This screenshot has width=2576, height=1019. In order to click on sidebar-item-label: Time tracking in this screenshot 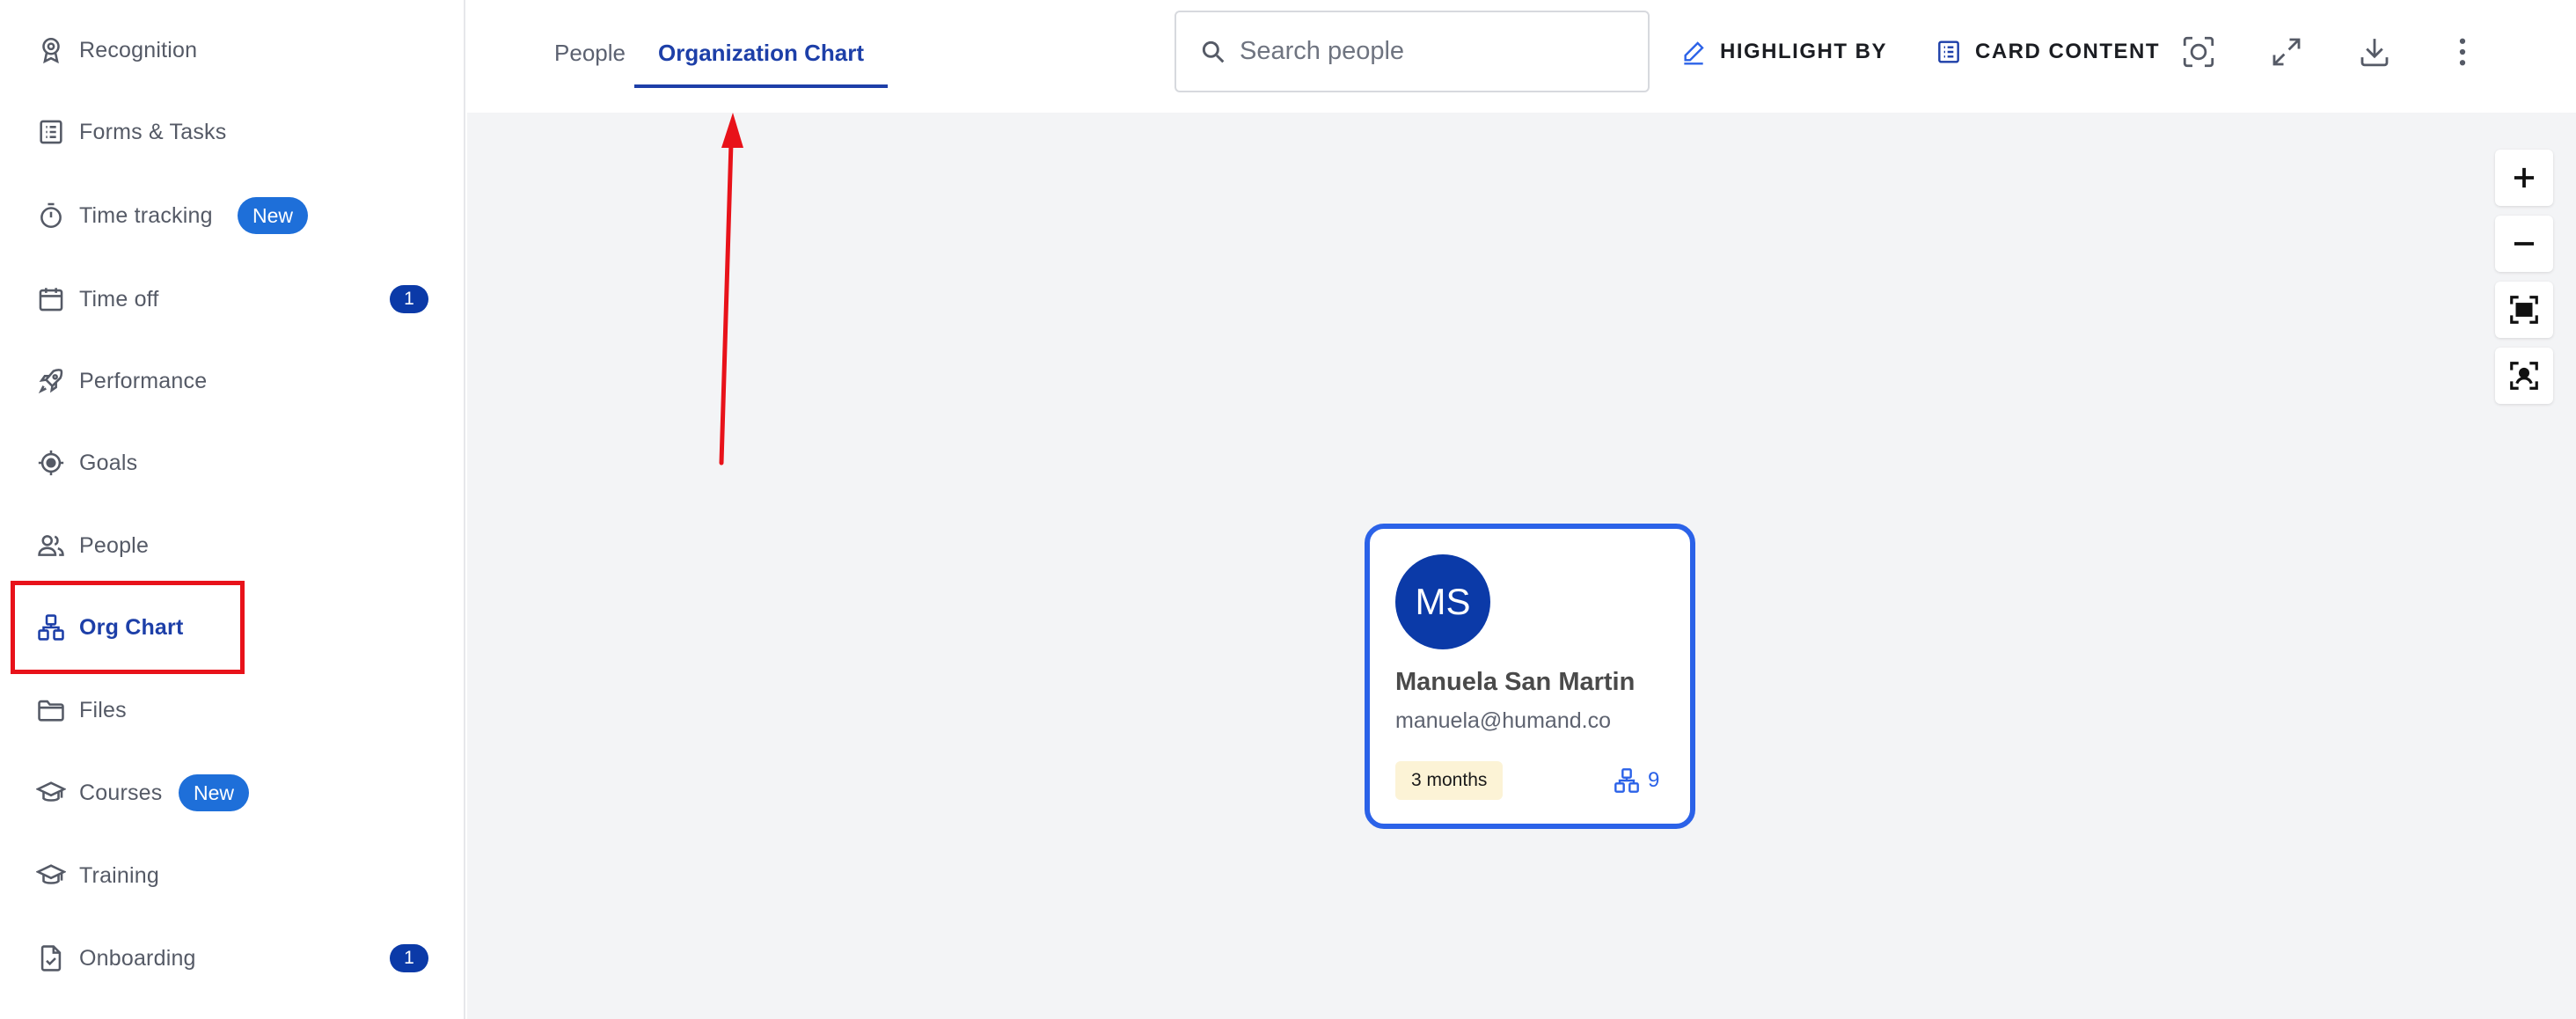, I will do `click(146, 215)`.